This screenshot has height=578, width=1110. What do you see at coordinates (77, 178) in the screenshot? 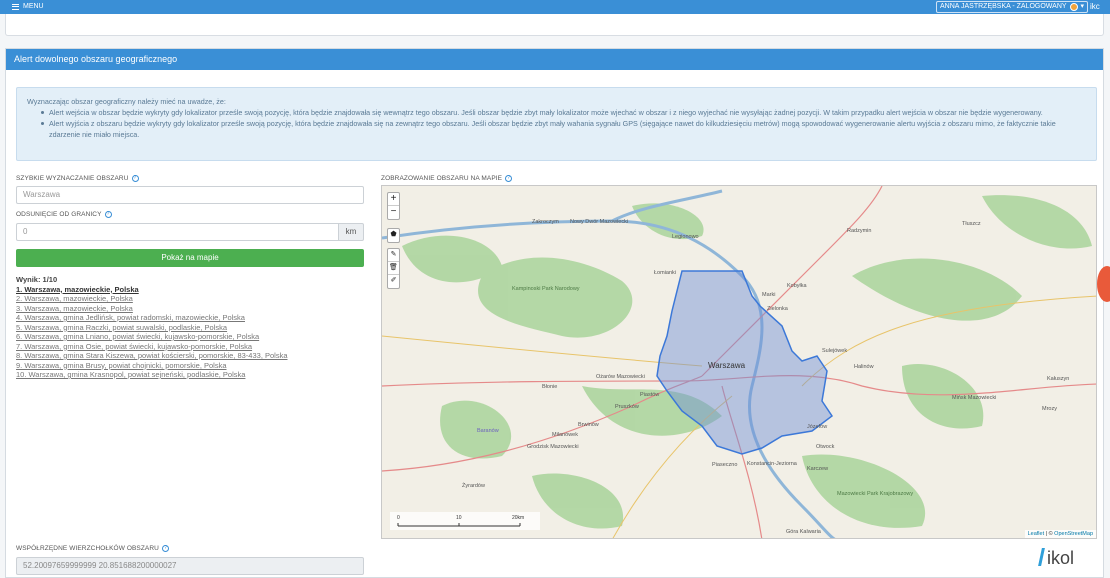
I see `quick-area-label: SZYBKIE WYZNACZANIE OBSZARU?` at bounding box center [77, 178].